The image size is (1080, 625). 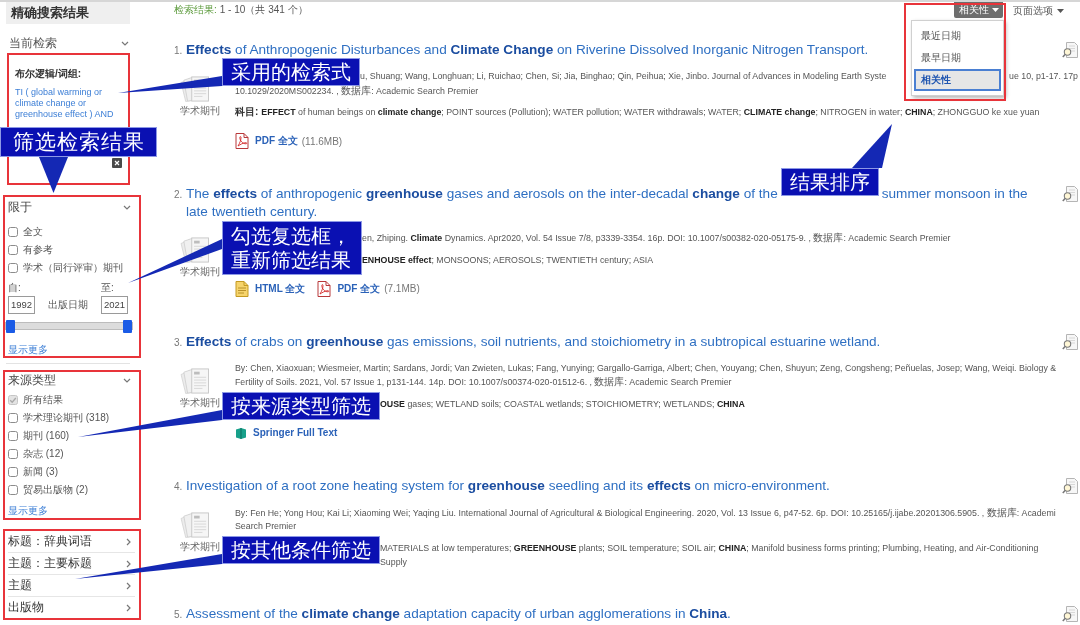 What do you see at coordinates (71, 607) in the screenshot?
I see `facet-row: 出版物` at bounding box center [71, 607].